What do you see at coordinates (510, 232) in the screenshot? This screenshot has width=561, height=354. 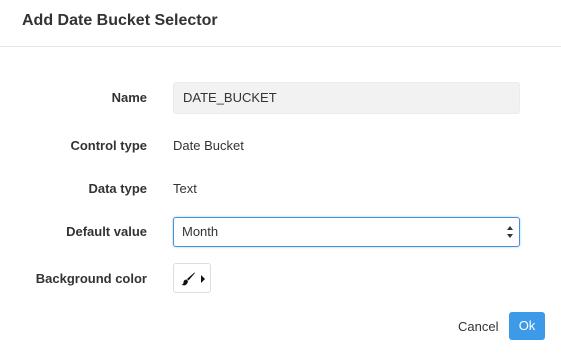 I see `select-arrows-icon` at bounding box center [510, 232].